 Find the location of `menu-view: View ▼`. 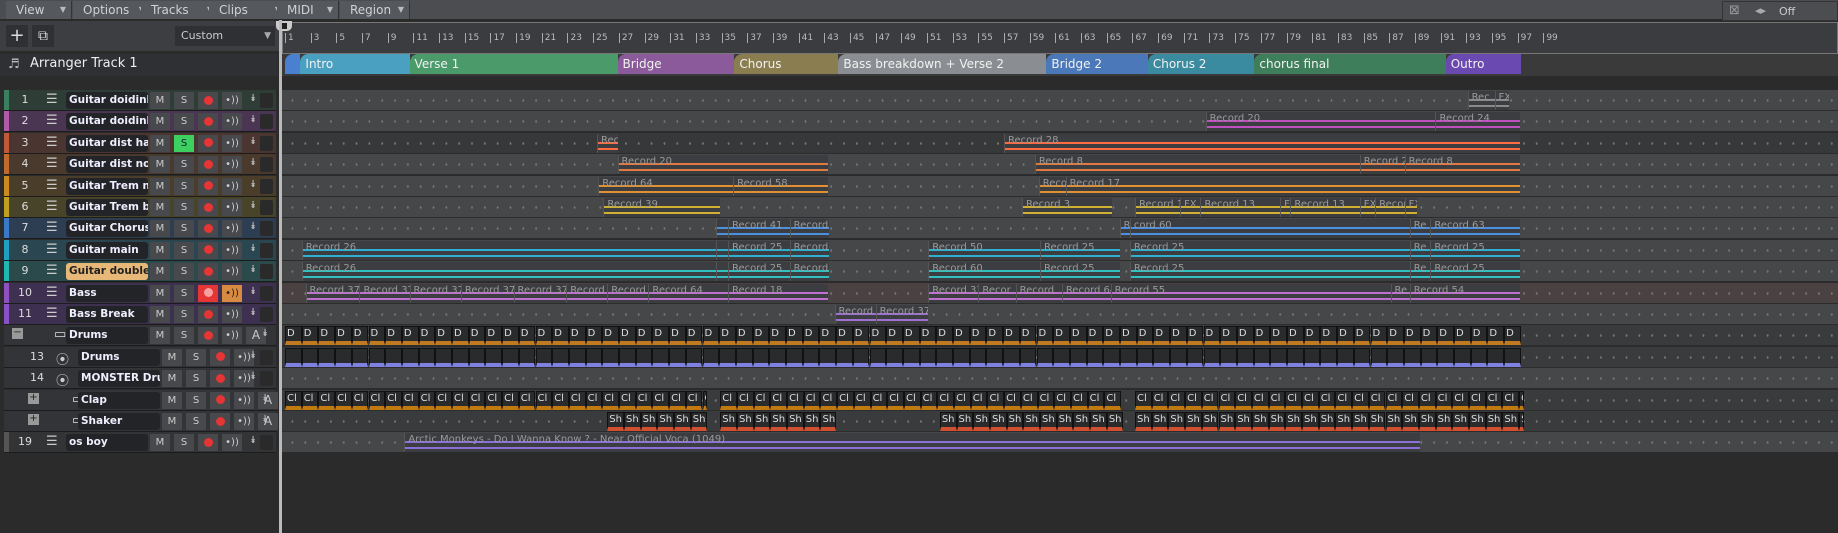

menu-view: View ▼ is located at coordinates (39, 10).